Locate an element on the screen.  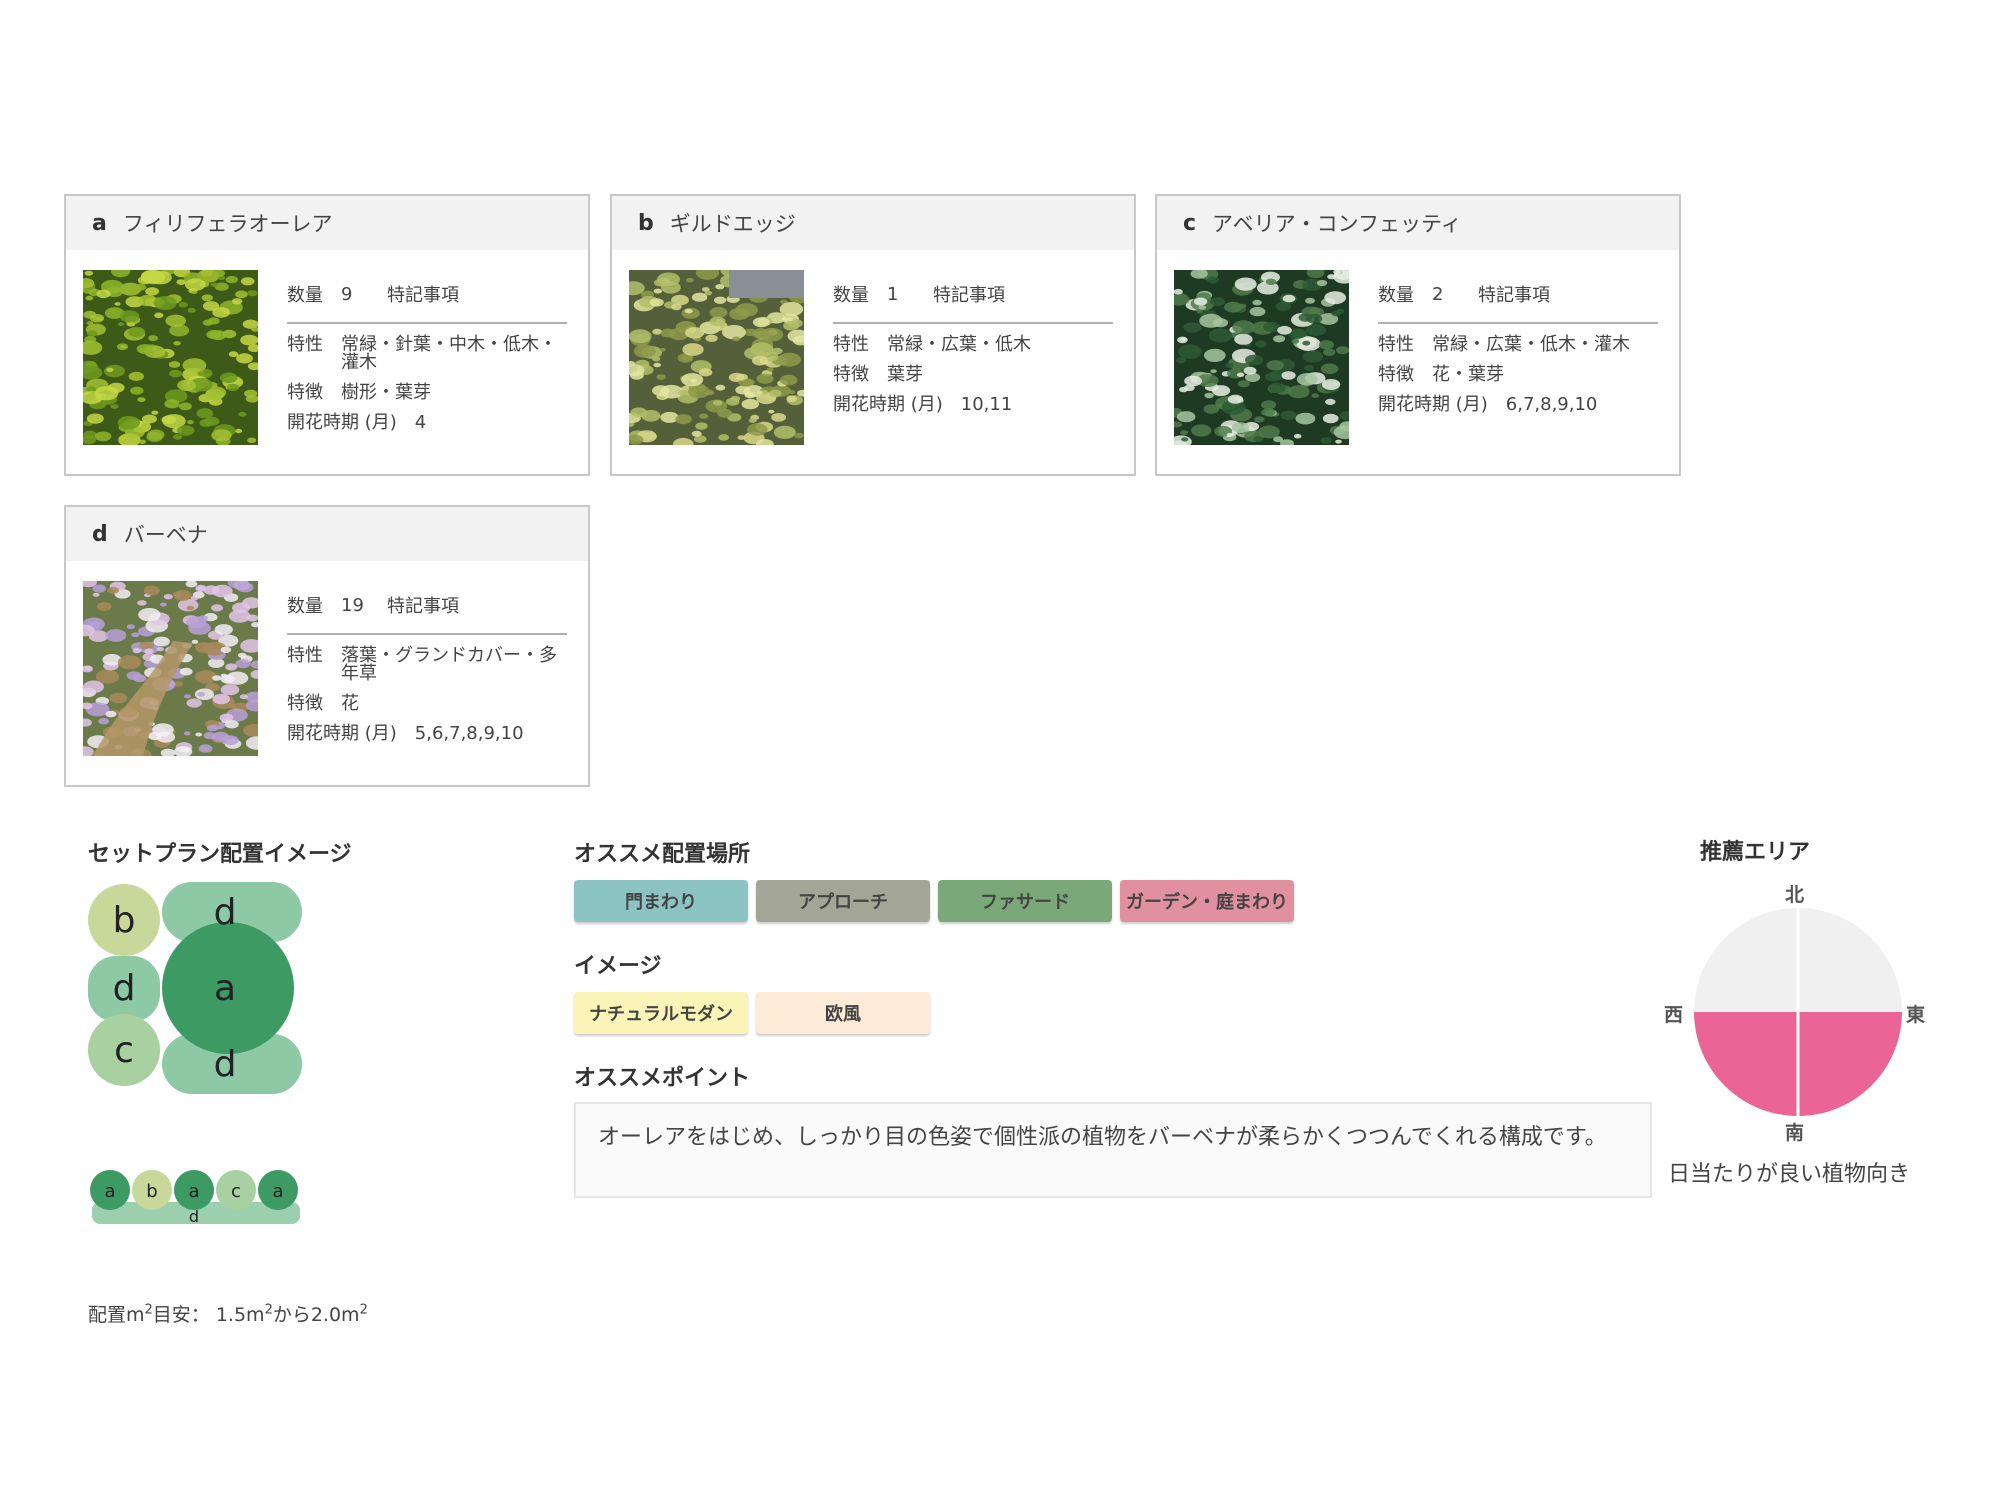
bloom-value: 6,7,8,9,10 is located at coordinates (1551, 404).